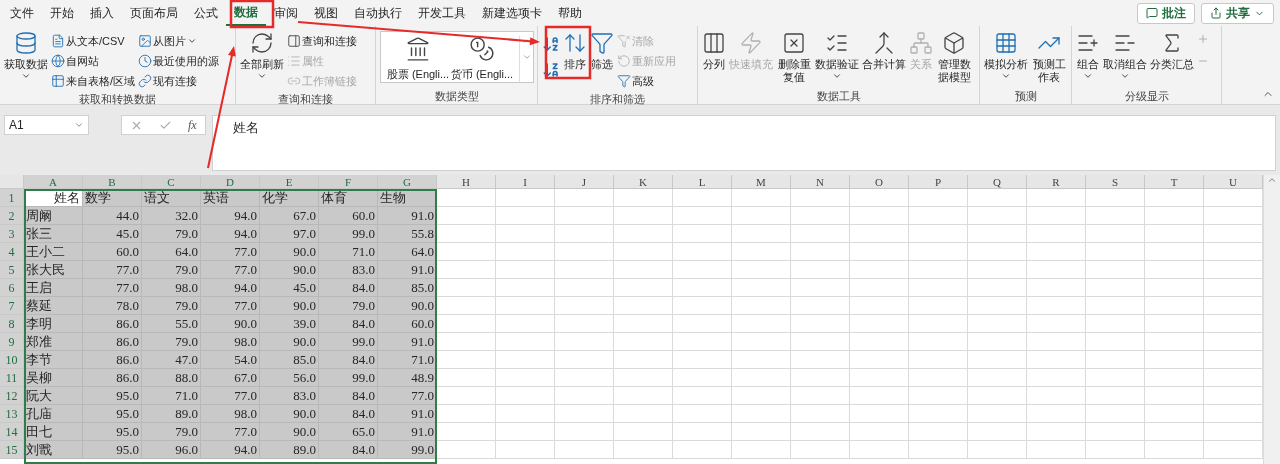 This screenshot has width=1280, height=464. I want to click on ribbon-button: 查询和连接, so click(322, 41).